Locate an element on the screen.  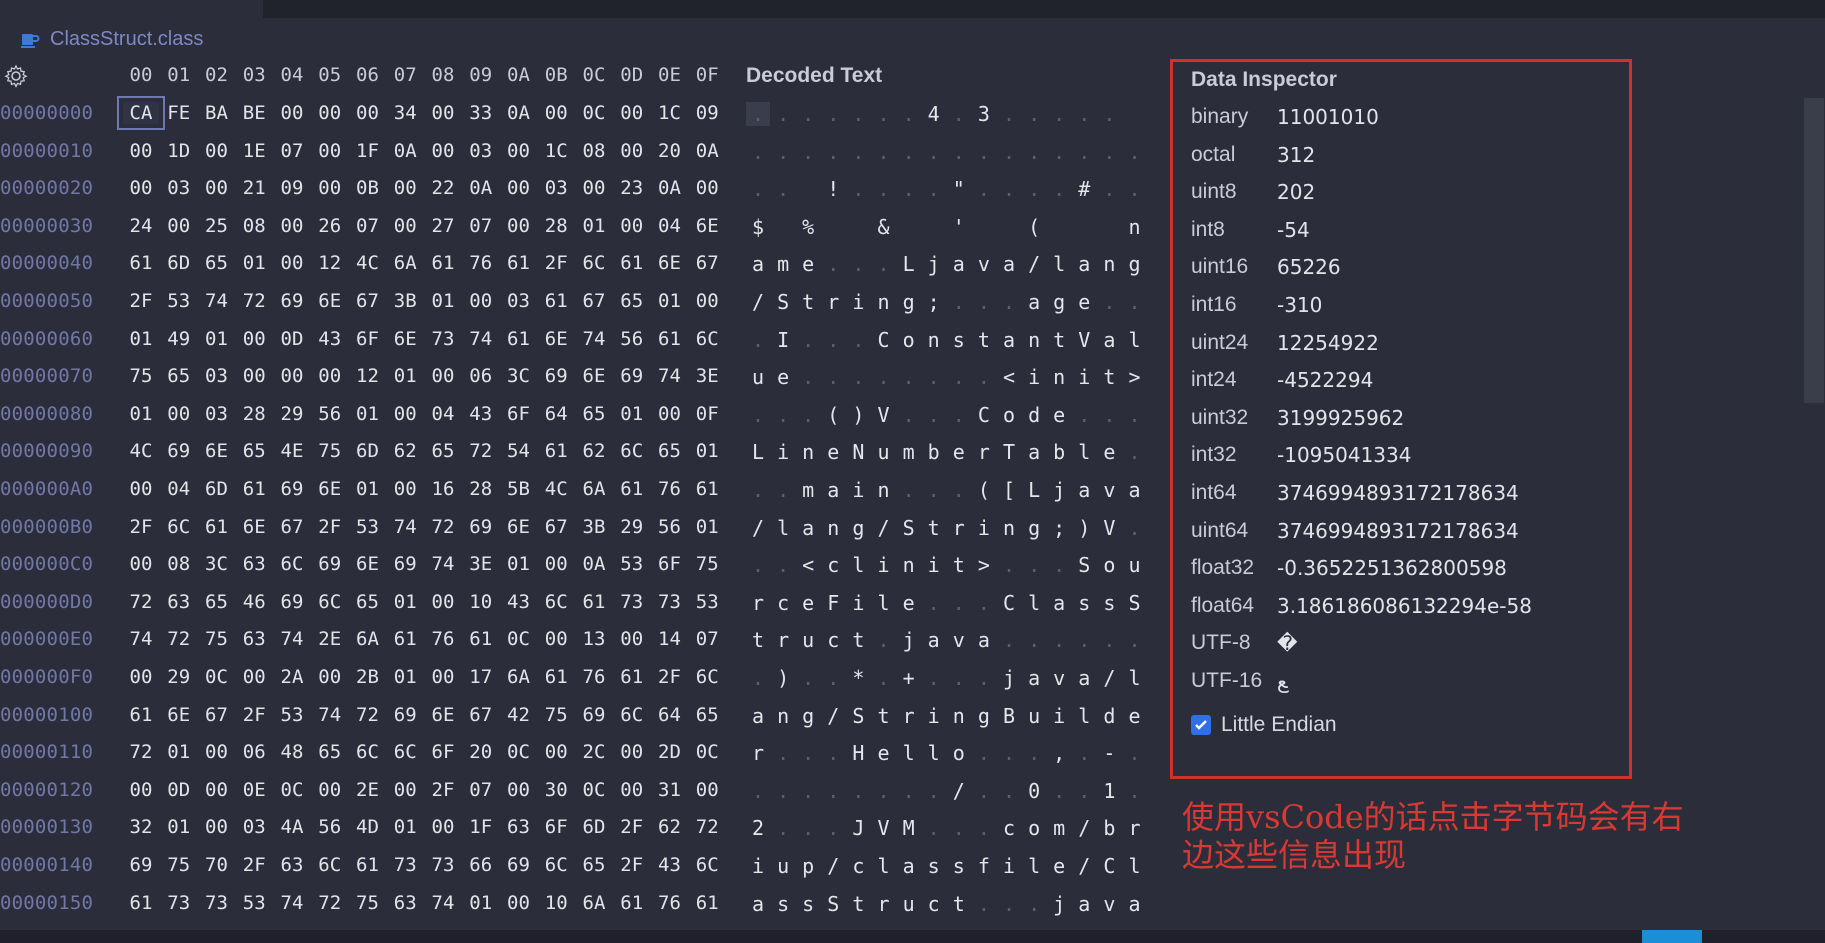
hex-byte: 1F is located at coordinates (481, 827).